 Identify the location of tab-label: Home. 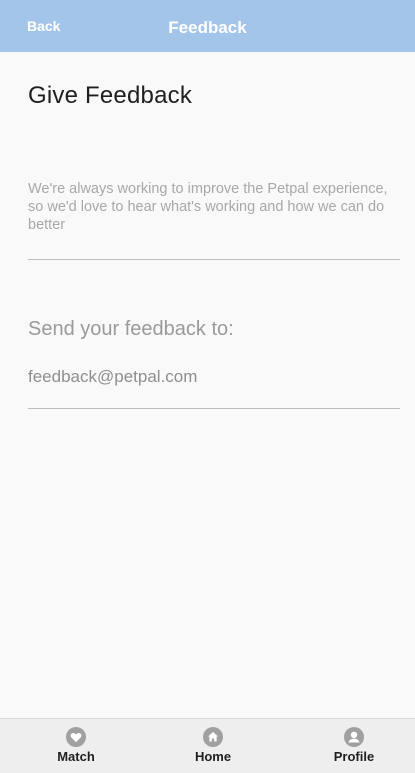
(213, 756).